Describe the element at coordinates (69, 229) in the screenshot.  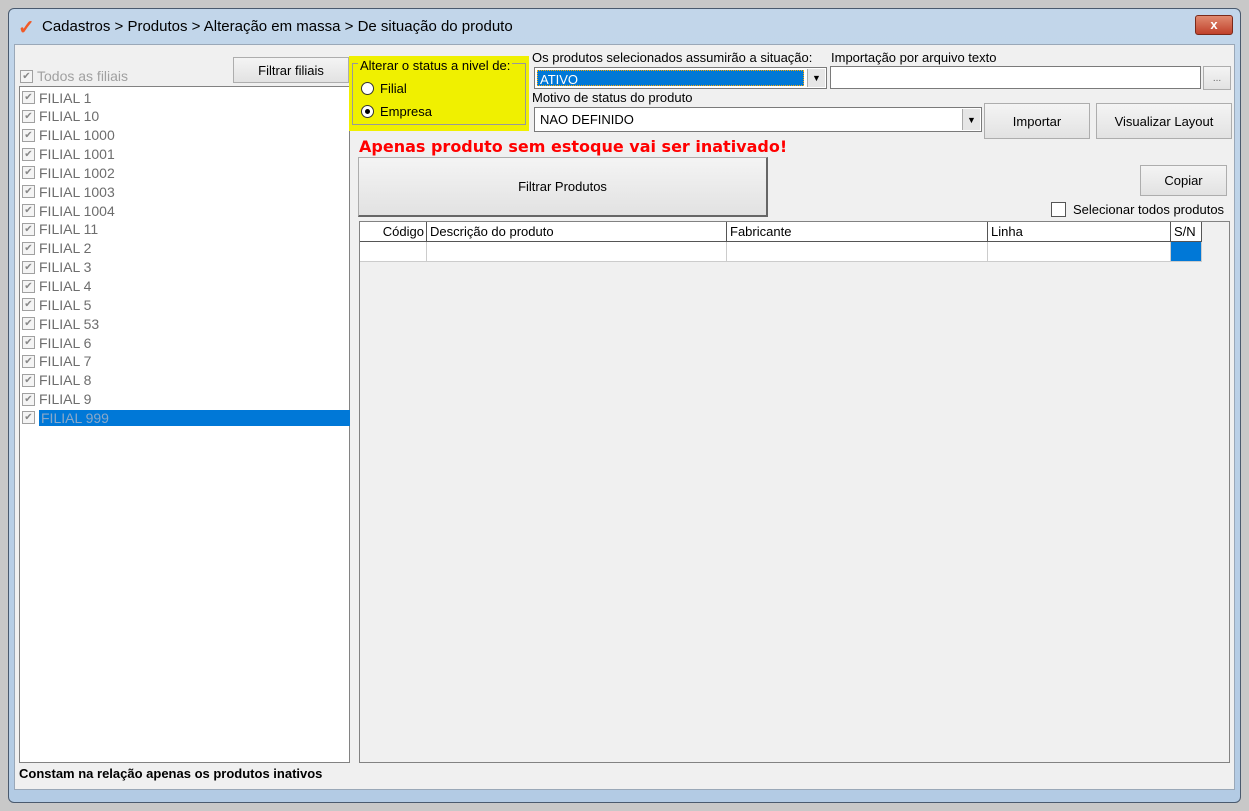
I see `filial-label: FILIAL 11` at that location.